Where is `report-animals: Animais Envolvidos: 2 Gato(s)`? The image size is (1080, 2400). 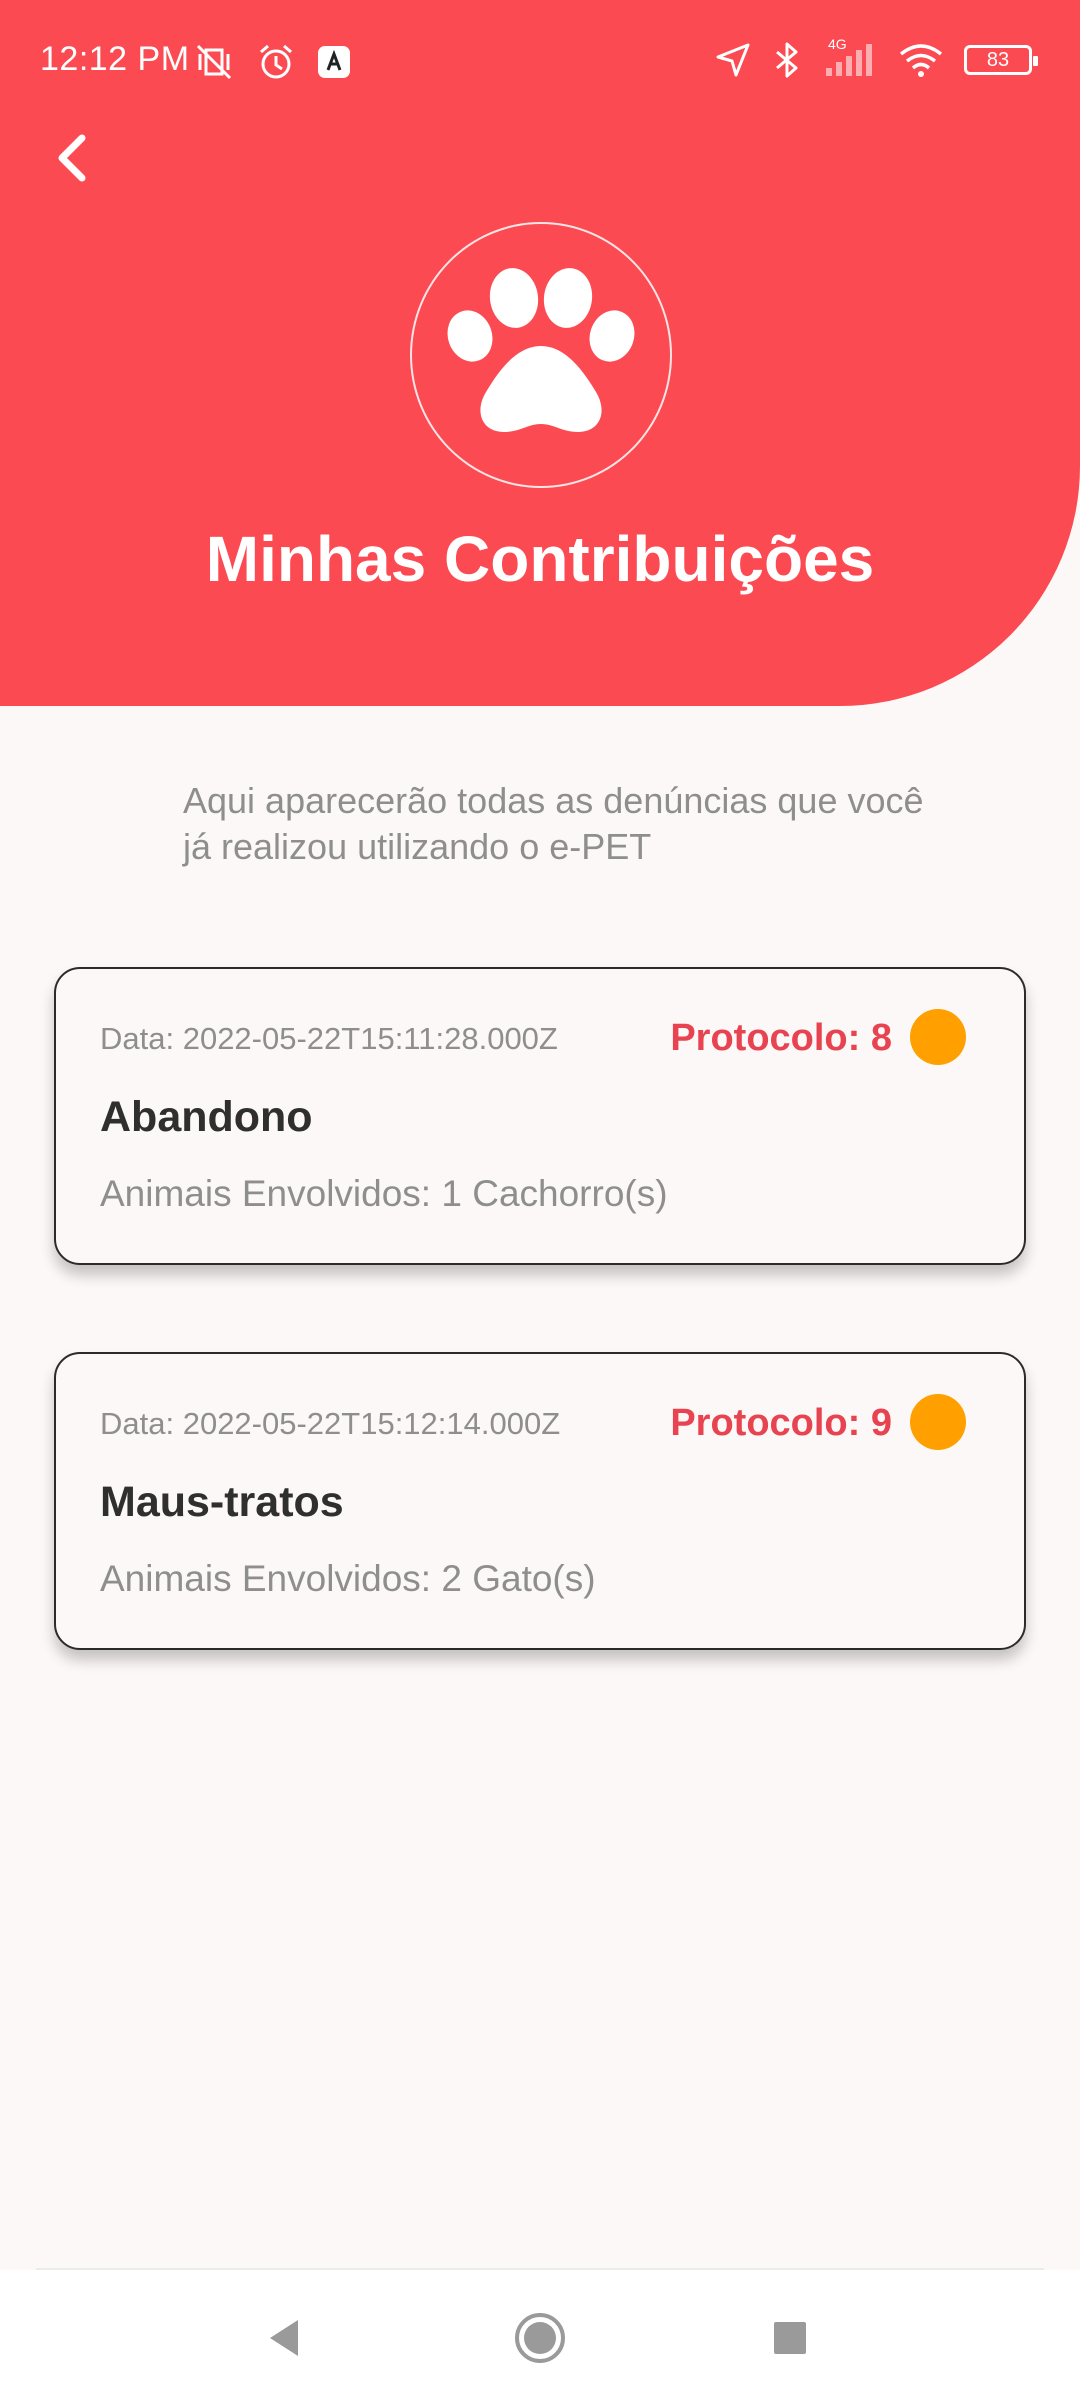
report-animals: Animais Envolvidos: 2 Gato(s) is located at coordinates (348, 1578).